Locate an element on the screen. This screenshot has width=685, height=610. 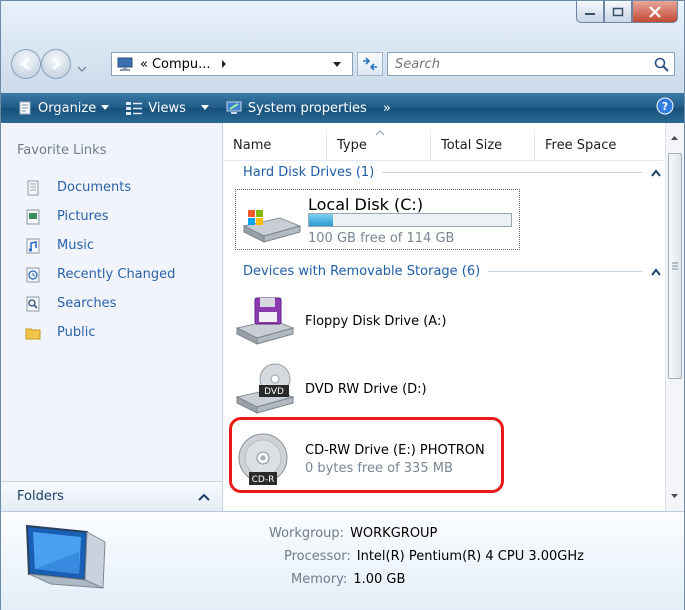
organize-label: Organize is located at coordinates (67, 108).